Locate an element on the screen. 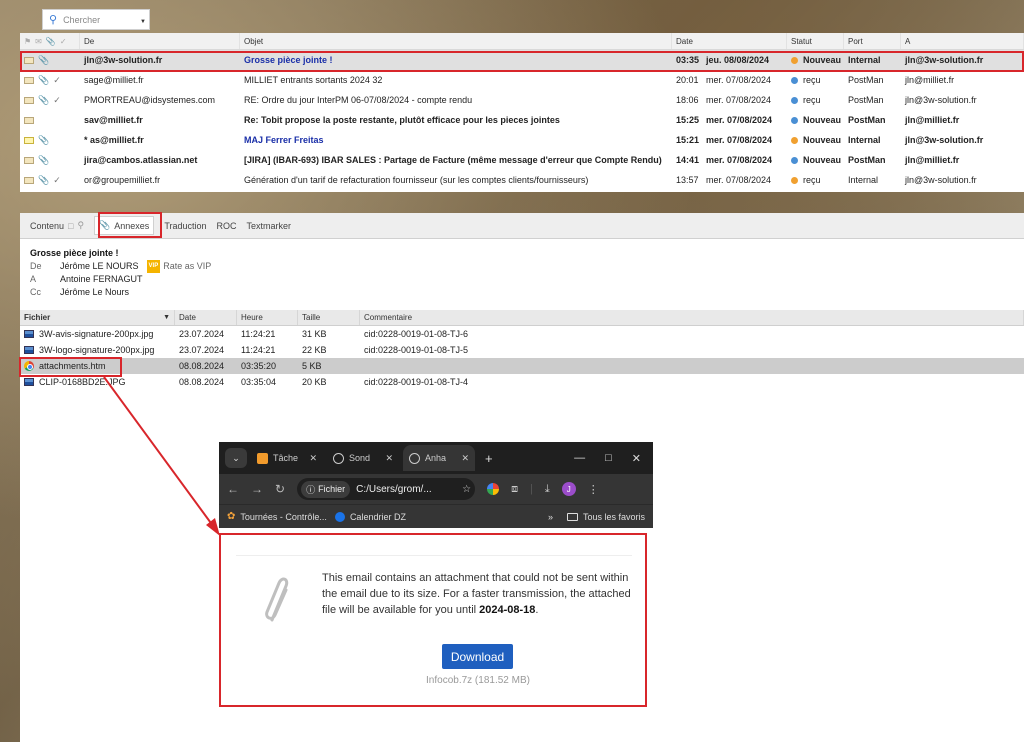  mail-day: mer. 07/08/2024 is located at coordinates (739, 120).